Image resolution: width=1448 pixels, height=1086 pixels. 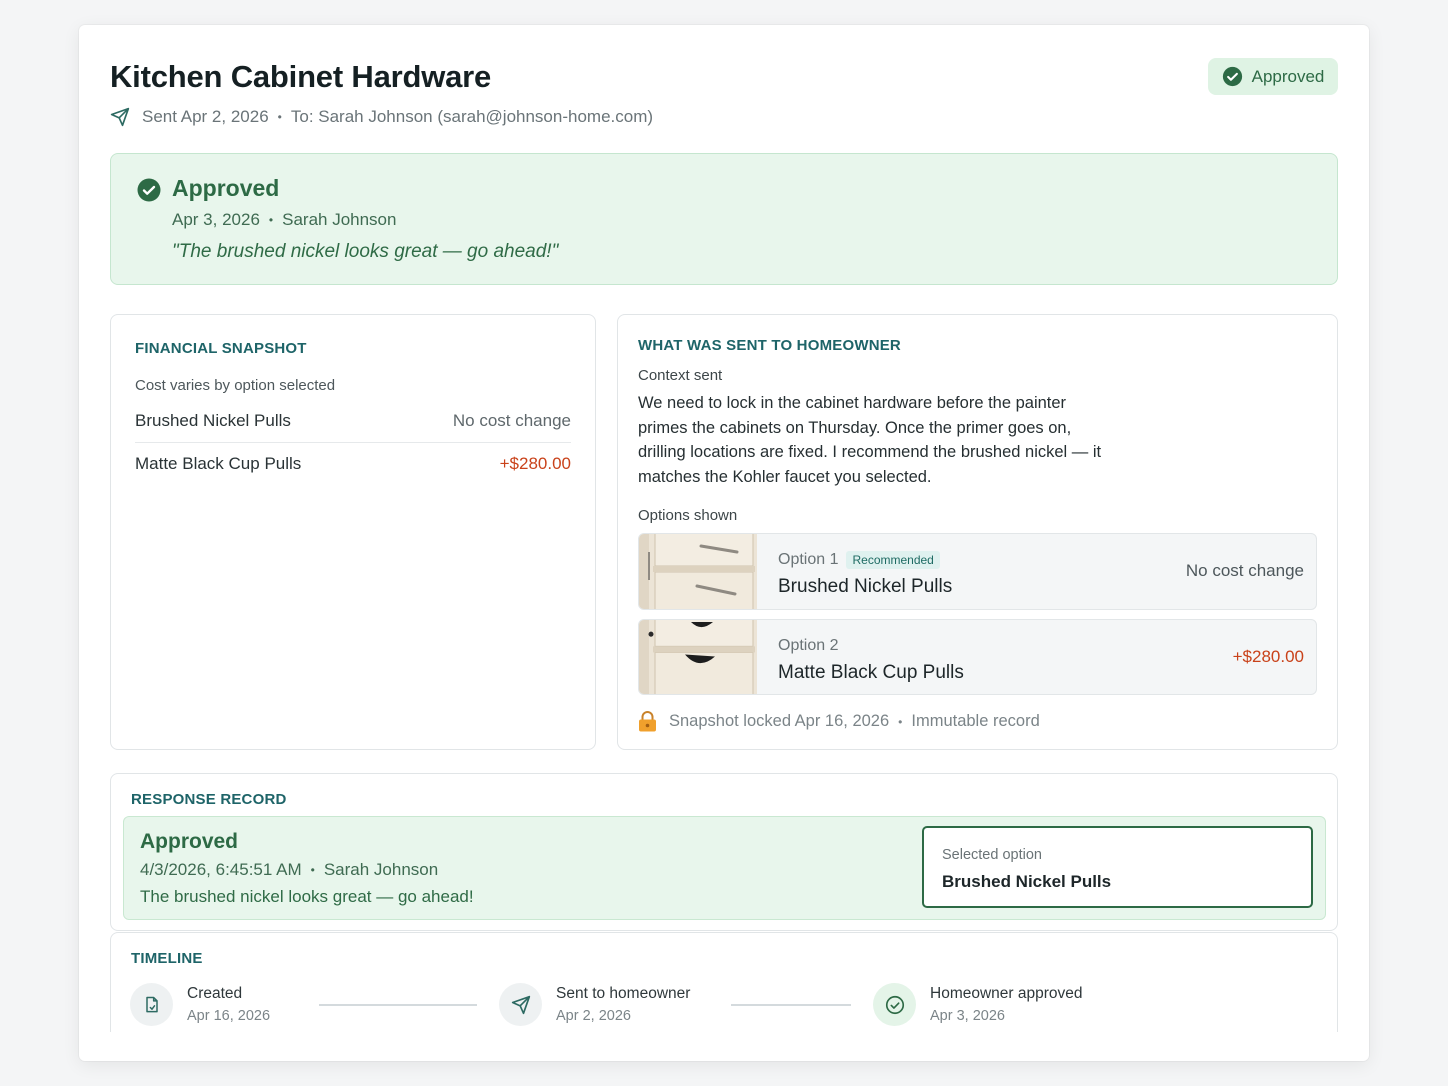 What do you see at coordinates (511, 420) in the screenshot?
I see `financial-row-value: No cost change` at bounding box center [511, 420].